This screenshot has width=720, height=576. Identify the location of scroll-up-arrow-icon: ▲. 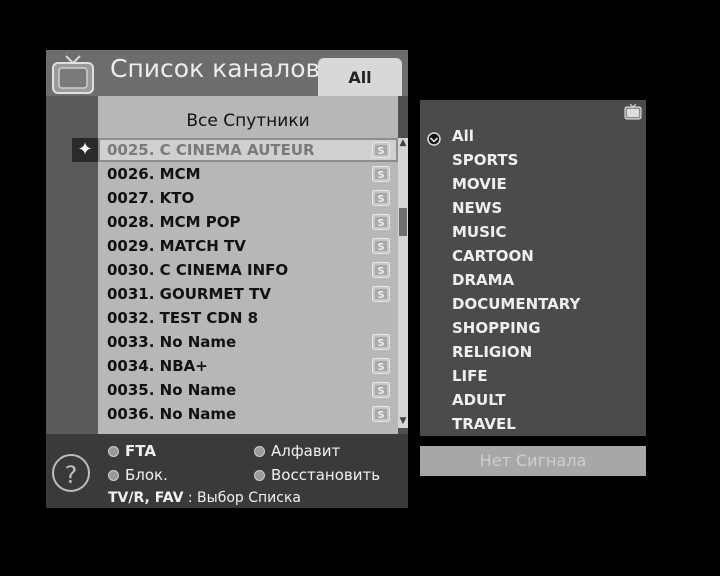
(403, 143).